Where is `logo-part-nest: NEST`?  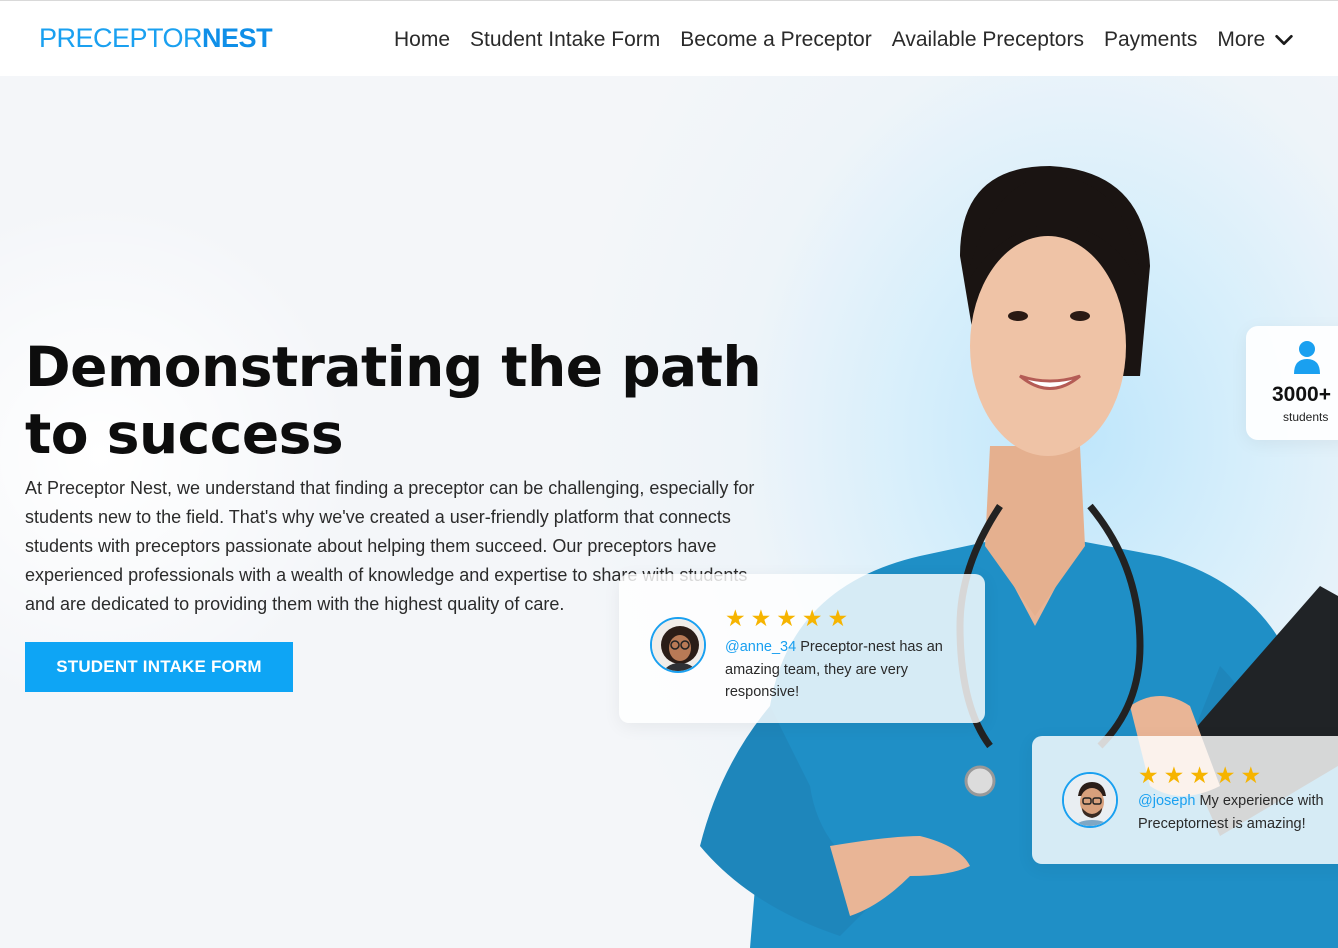
logo-part-nest: NEST is located at coordinates (237, 38).